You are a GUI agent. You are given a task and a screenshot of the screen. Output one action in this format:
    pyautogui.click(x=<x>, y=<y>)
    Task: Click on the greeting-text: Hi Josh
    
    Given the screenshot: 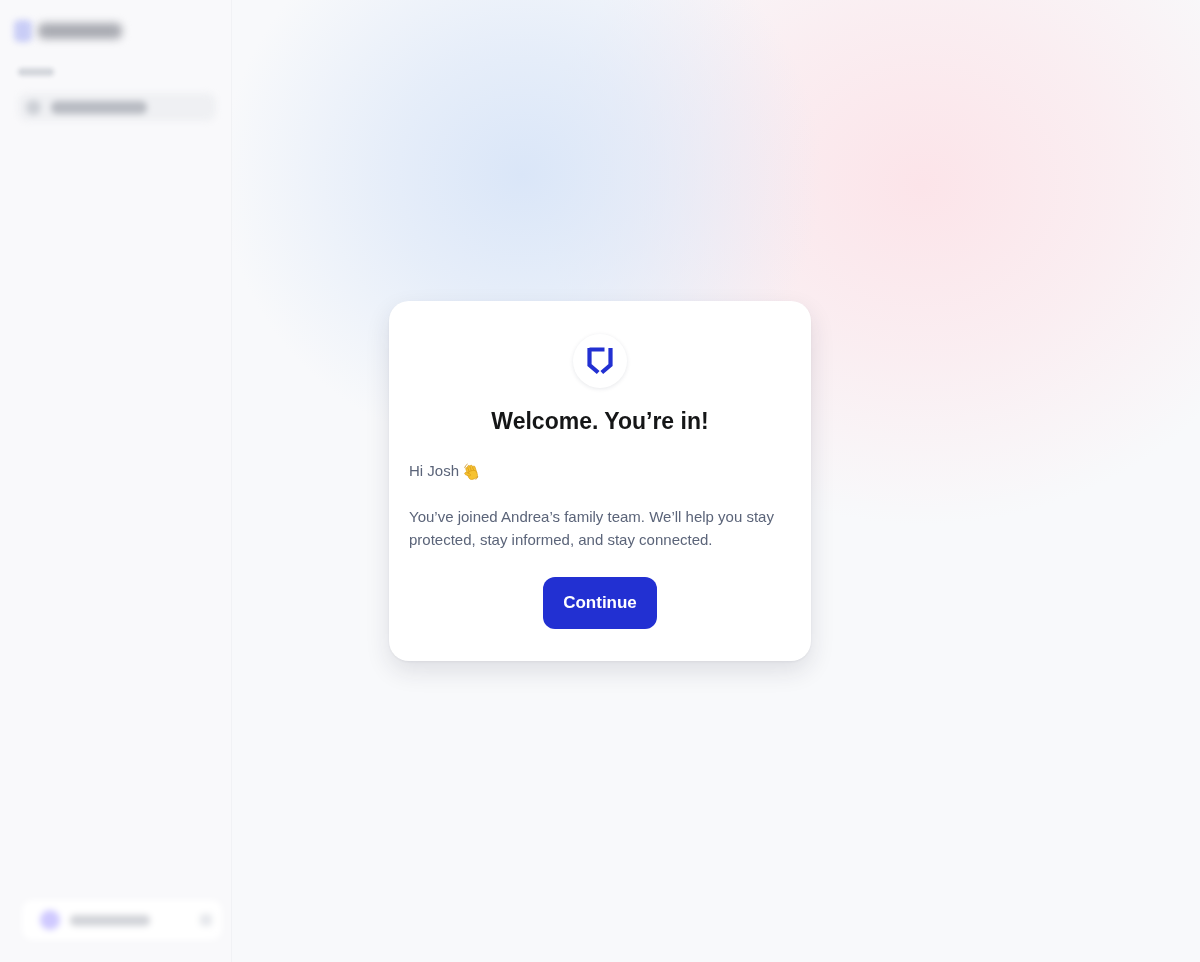 What is the action you would take?
    pyautogui.click(x=434, y=471)
    